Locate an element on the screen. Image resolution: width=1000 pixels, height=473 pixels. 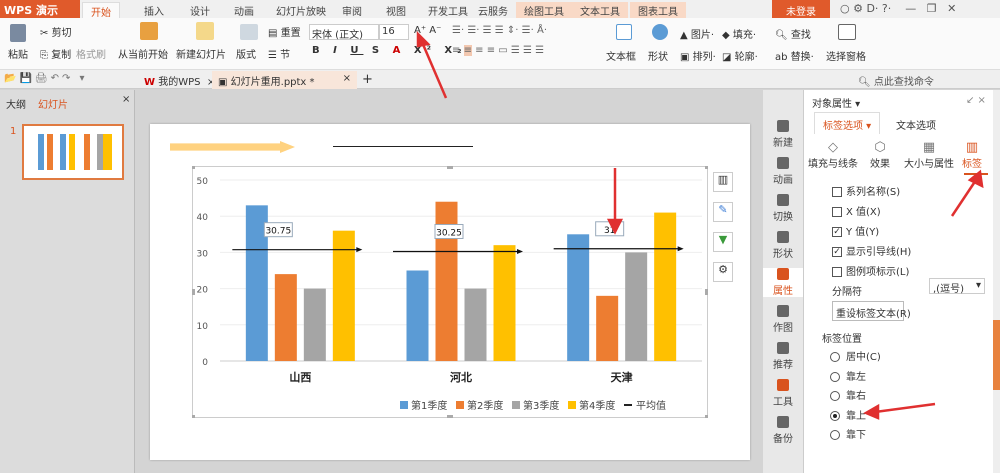
list-buttons: ☰· ☰· ☰ ☰ ⇕· ☰· Å· is located at coordinates (499, 30).